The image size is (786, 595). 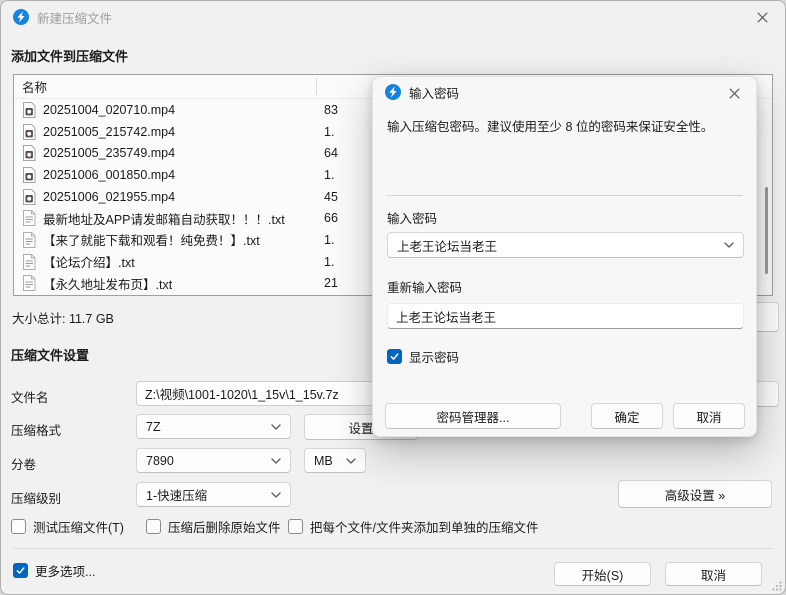 I want to click on show-password-checkbox: 显示密码, so click(x=423, y=356).